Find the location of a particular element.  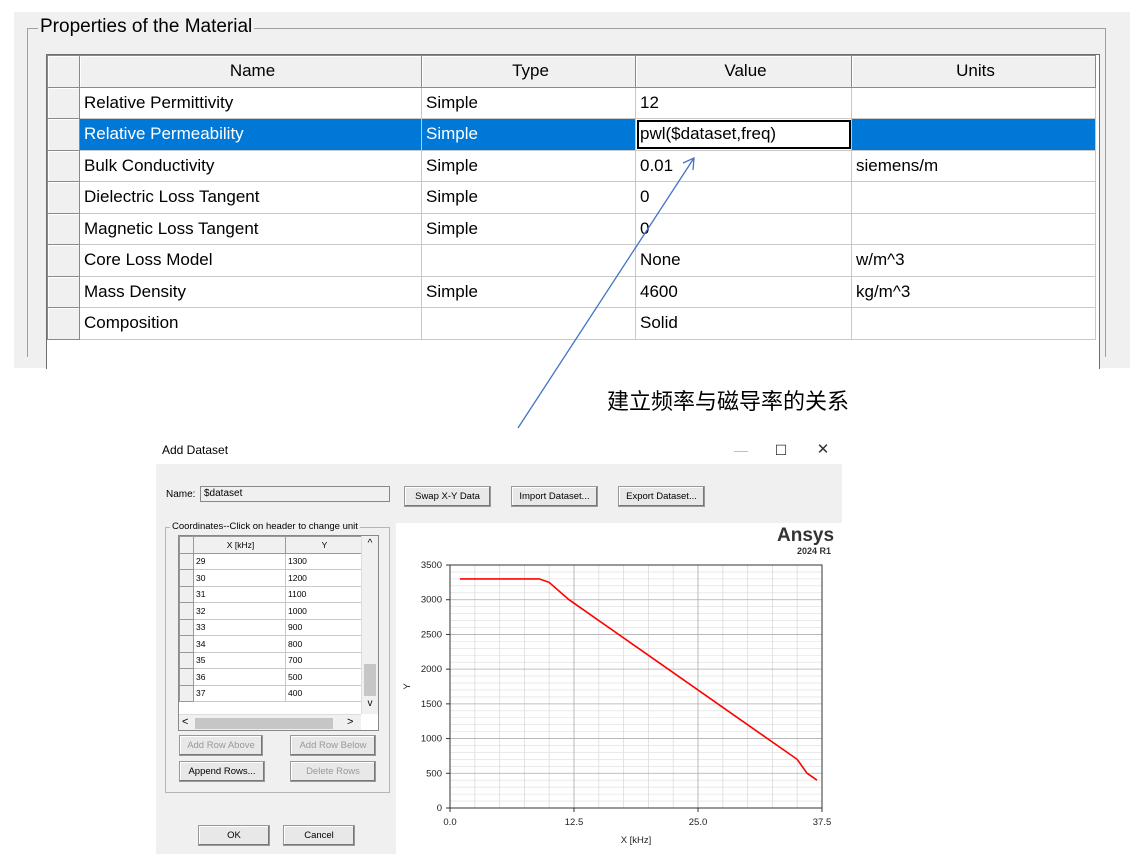

column-header-x: X [kHz] is located at coordinates (239, 545).